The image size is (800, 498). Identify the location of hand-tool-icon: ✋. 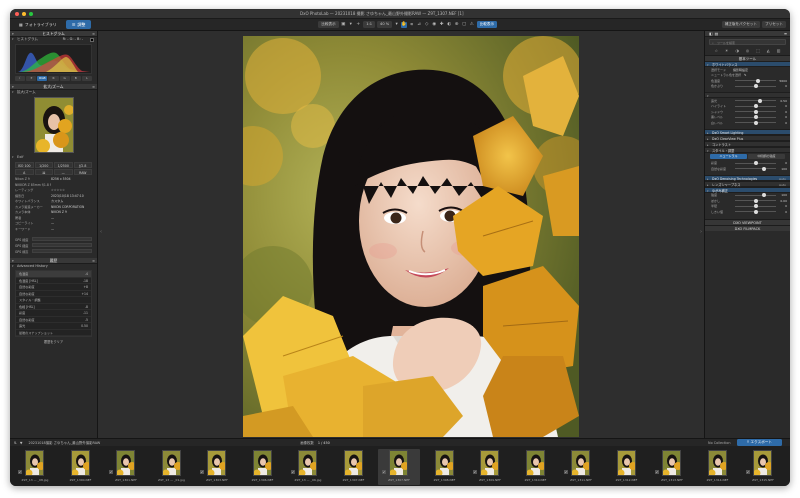
(404, 24).